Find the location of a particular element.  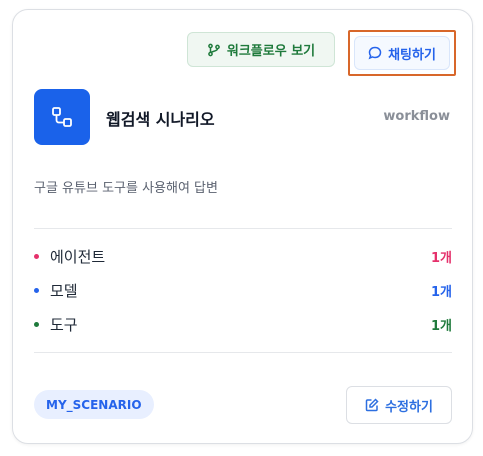

scenario-description: 구글 유튜브 도구를 사용해여 답변 is located at coordinates (126, 188).